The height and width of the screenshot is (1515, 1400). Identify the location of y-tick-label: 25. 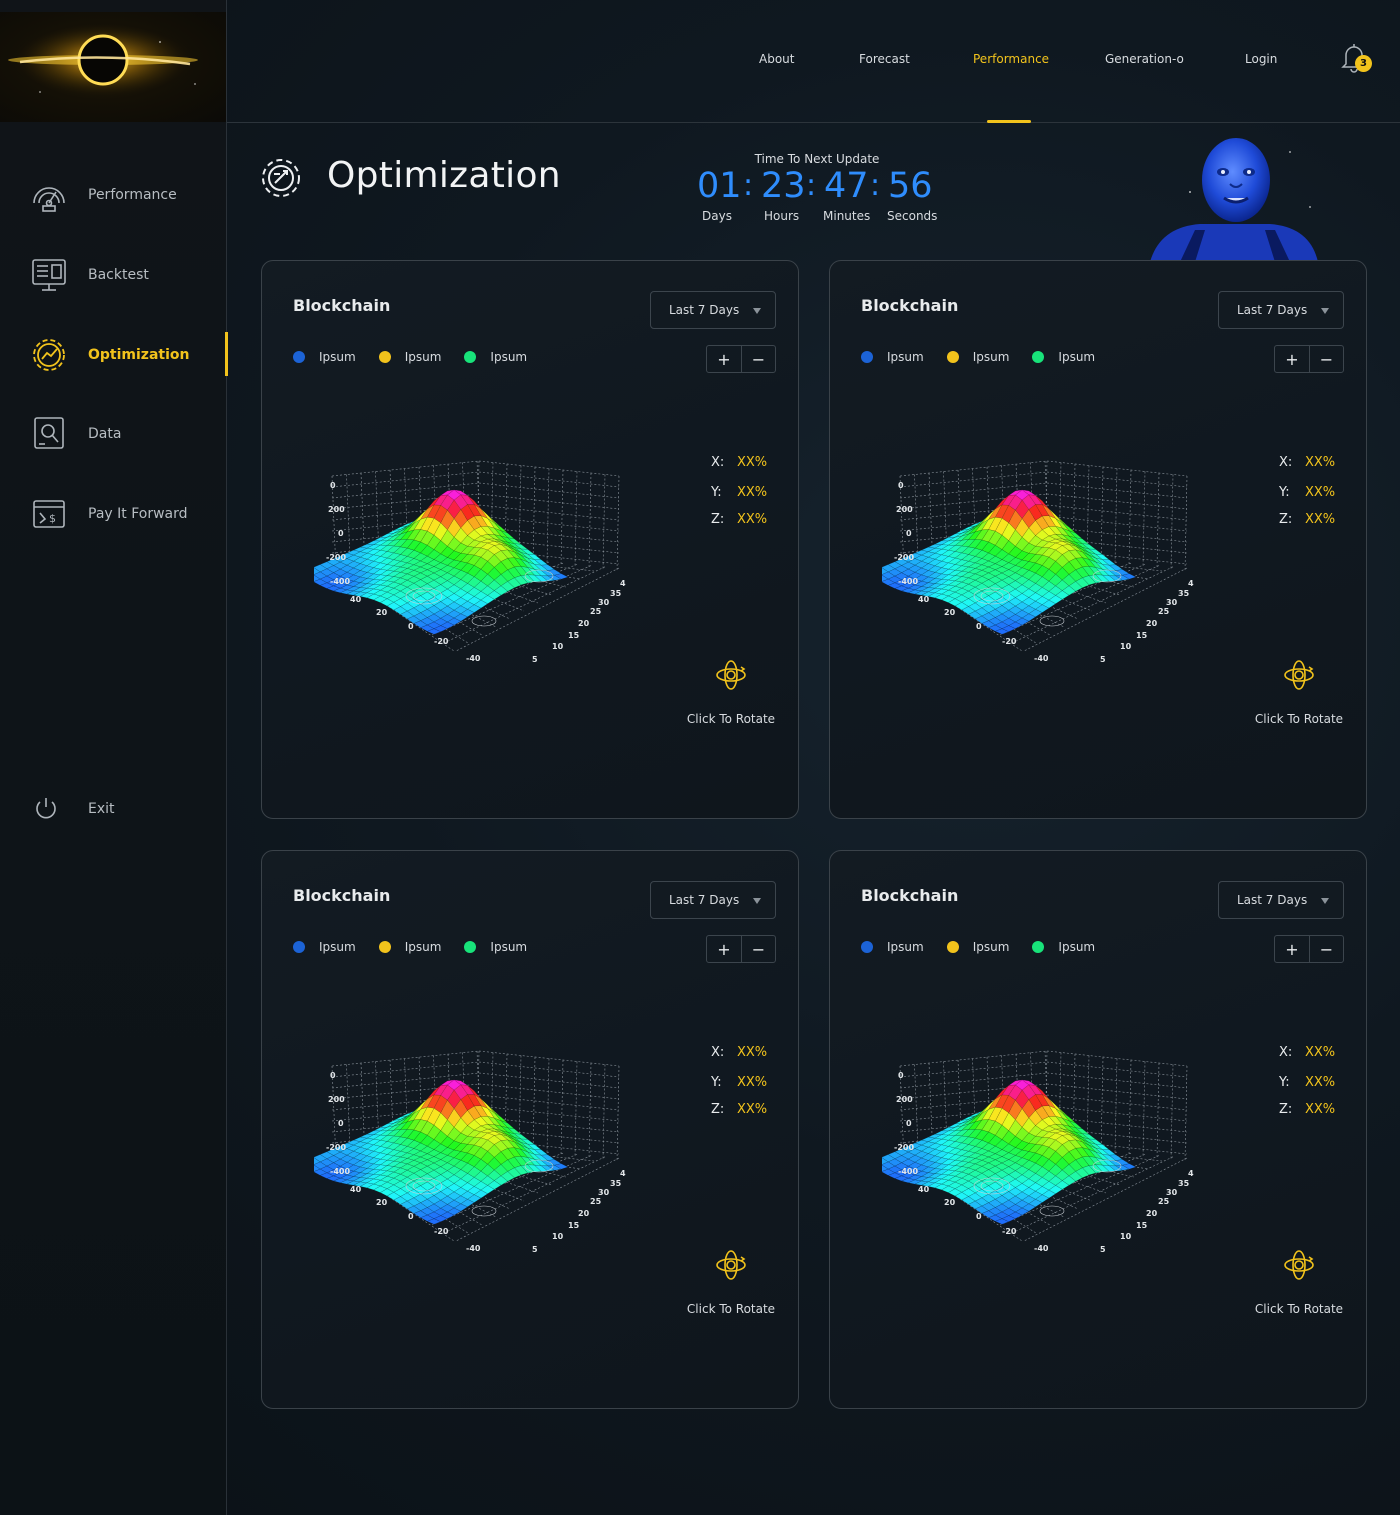
(1164, 1201).